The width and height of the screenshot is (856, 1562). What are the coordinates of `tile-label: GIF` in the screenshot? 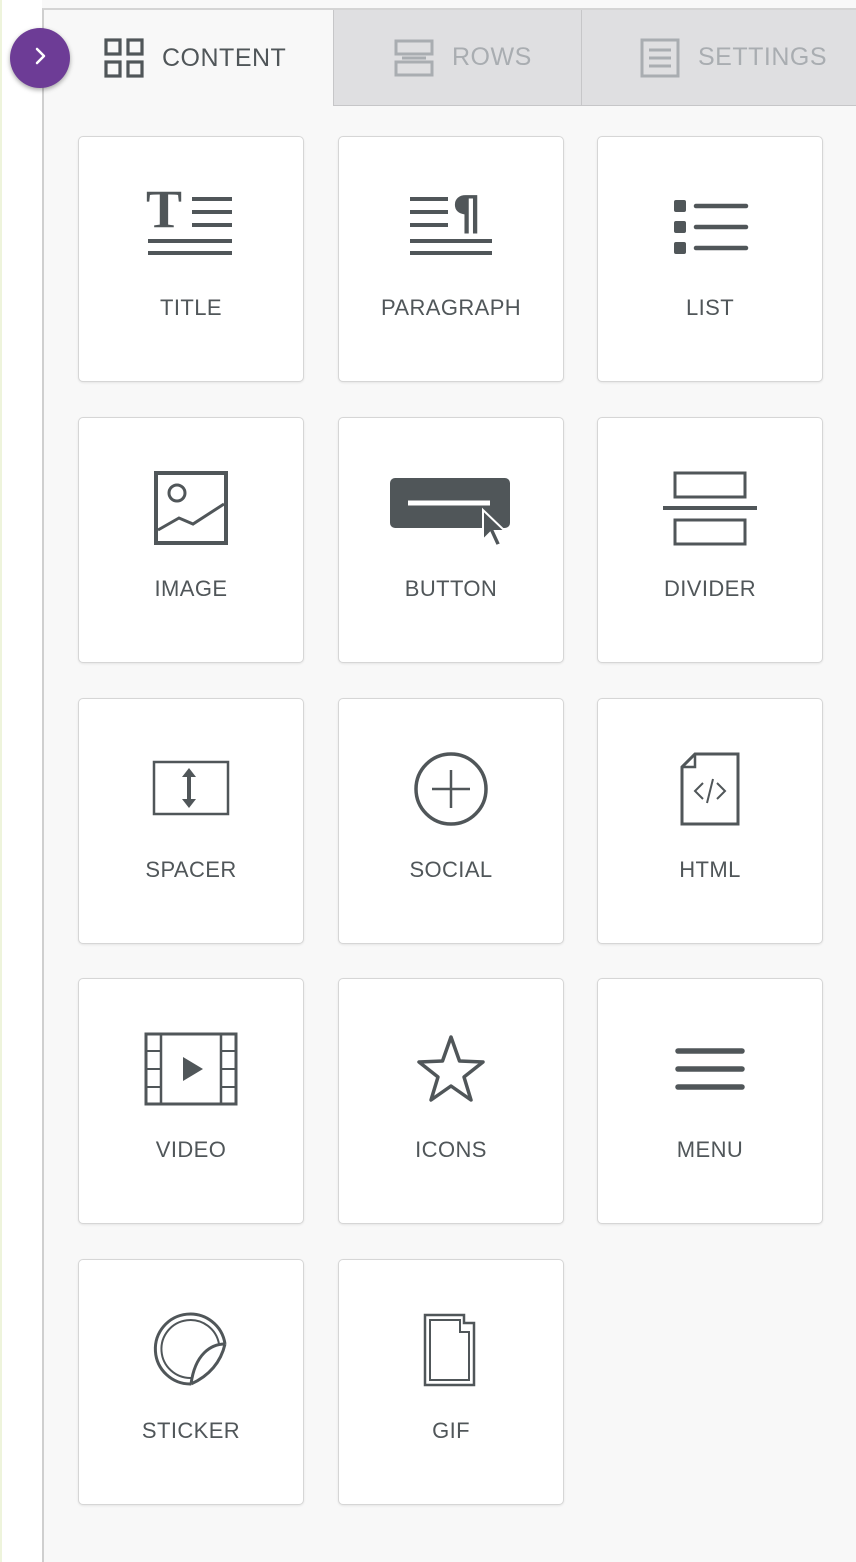 It's located at (451, 1430).